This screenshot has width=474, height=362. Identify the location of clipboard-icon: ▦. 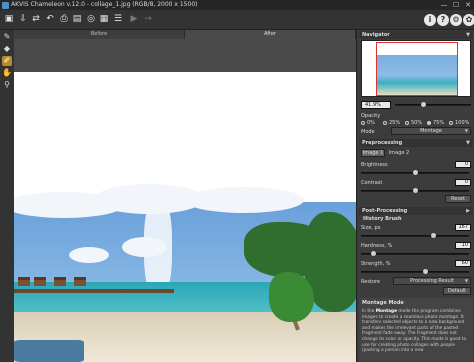
(104, 19).